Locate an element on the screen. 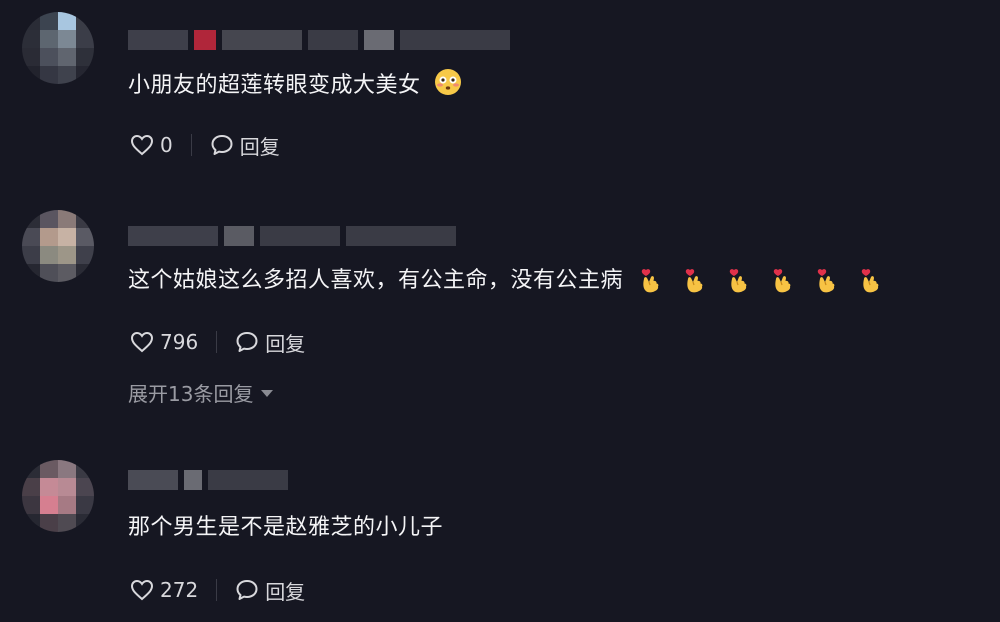 The image size is (1000, 622). like-count: 0 is located at coordinates (166, 145).